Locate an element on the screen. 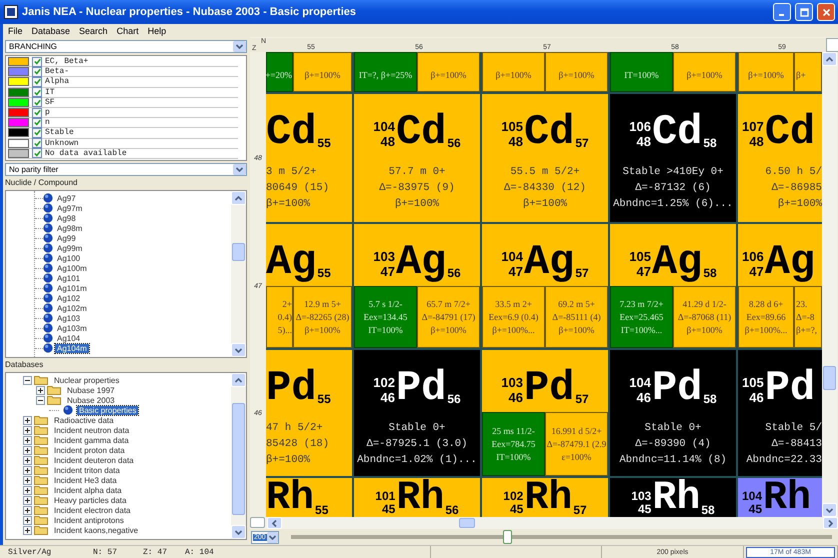  horizontal-scrollbar is located at coordinates (544, 523).